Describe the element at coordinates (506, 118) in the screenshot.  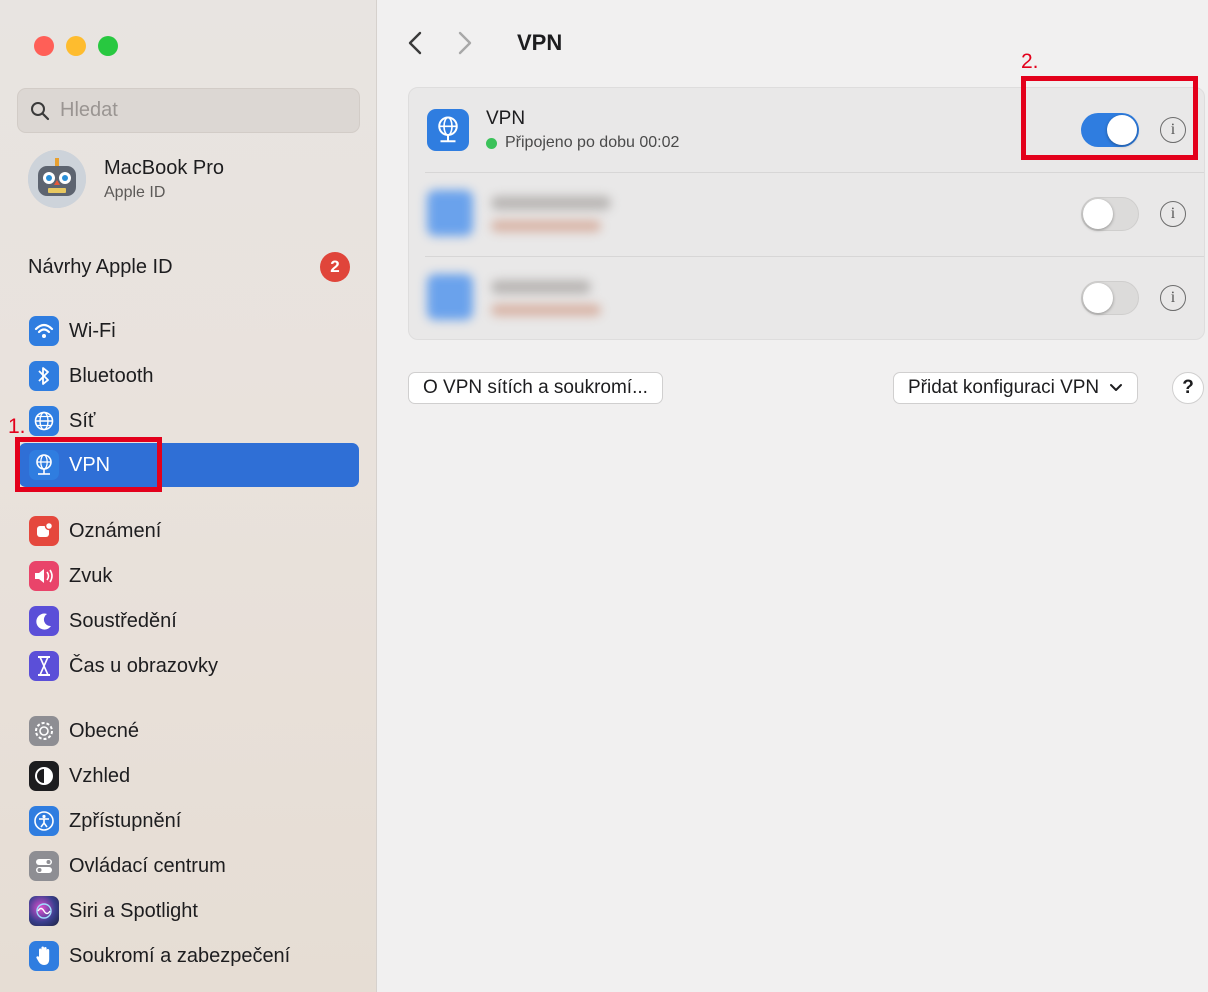
I see `vpn-name: VPN` at that location.